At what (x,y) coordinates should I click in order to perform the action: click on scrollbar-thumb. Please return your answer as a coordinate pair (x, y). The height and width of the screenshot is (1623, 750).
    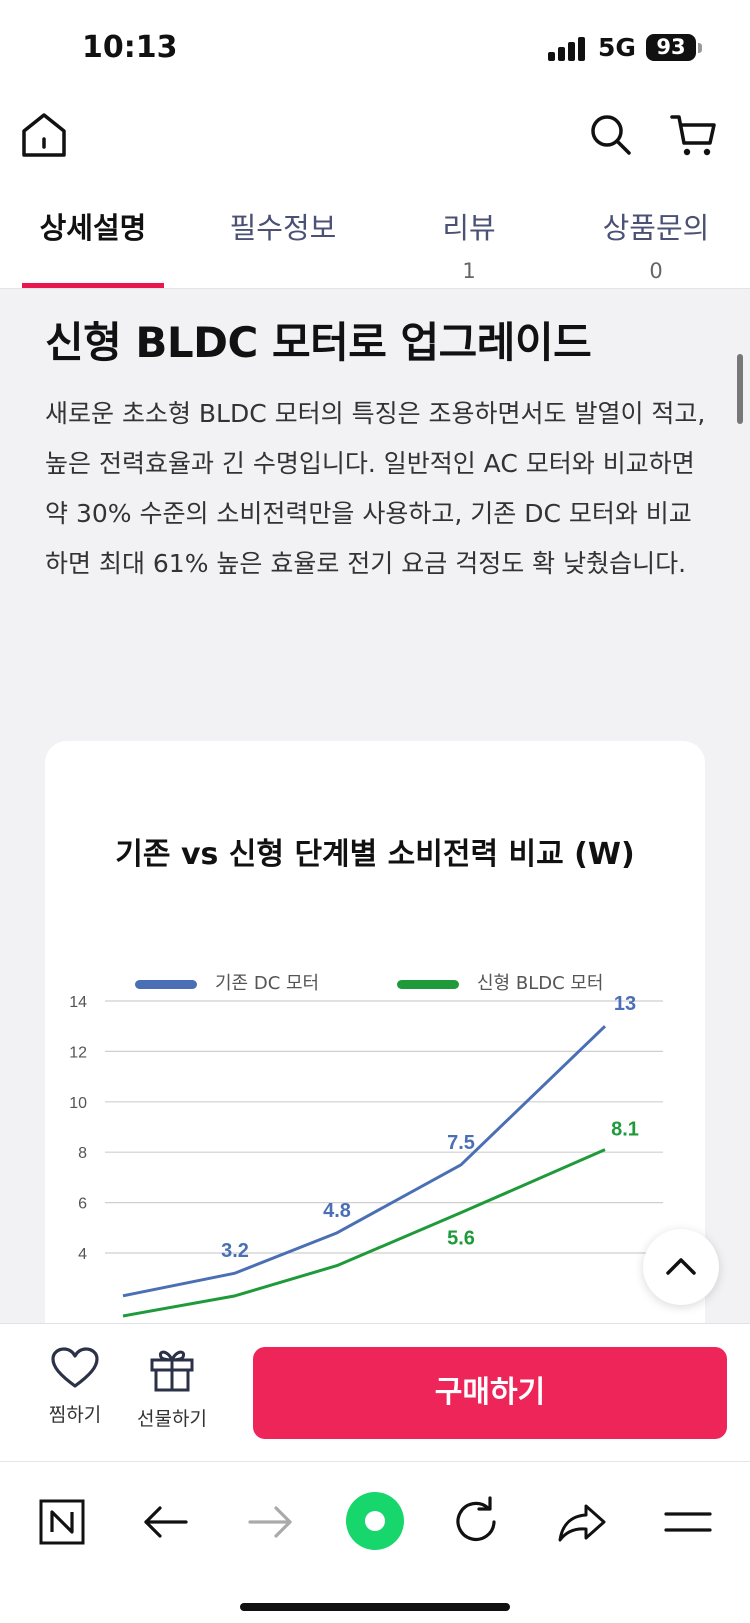
    Looking at the image, I should click on (740, 389).